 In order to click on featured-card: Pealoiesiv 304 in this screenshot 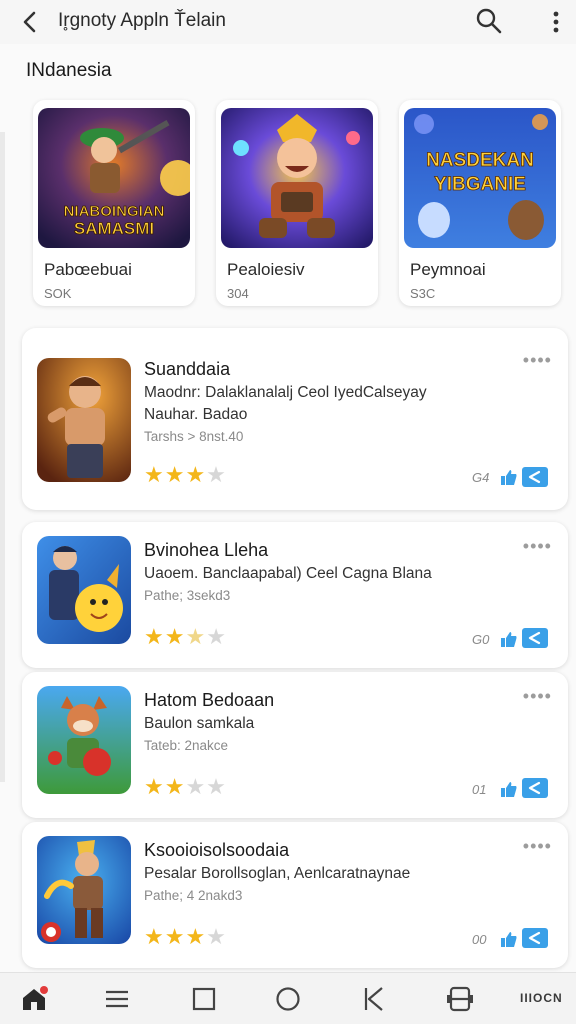, I will do `click(297, 203)`.